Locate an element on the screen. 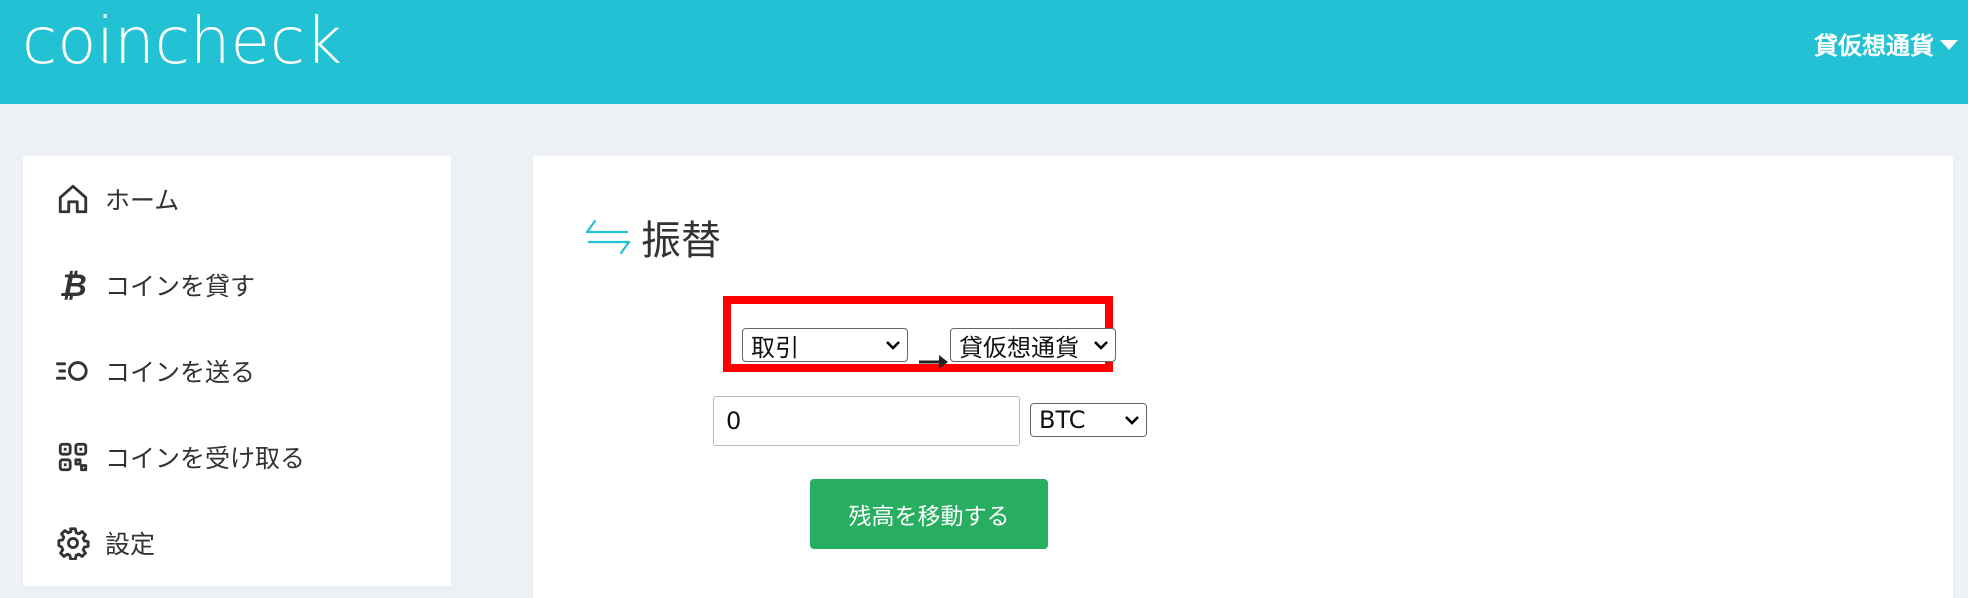  sidebar-item-lend-coins: ₿ コインを貸す is located at coordinates (154, 285).